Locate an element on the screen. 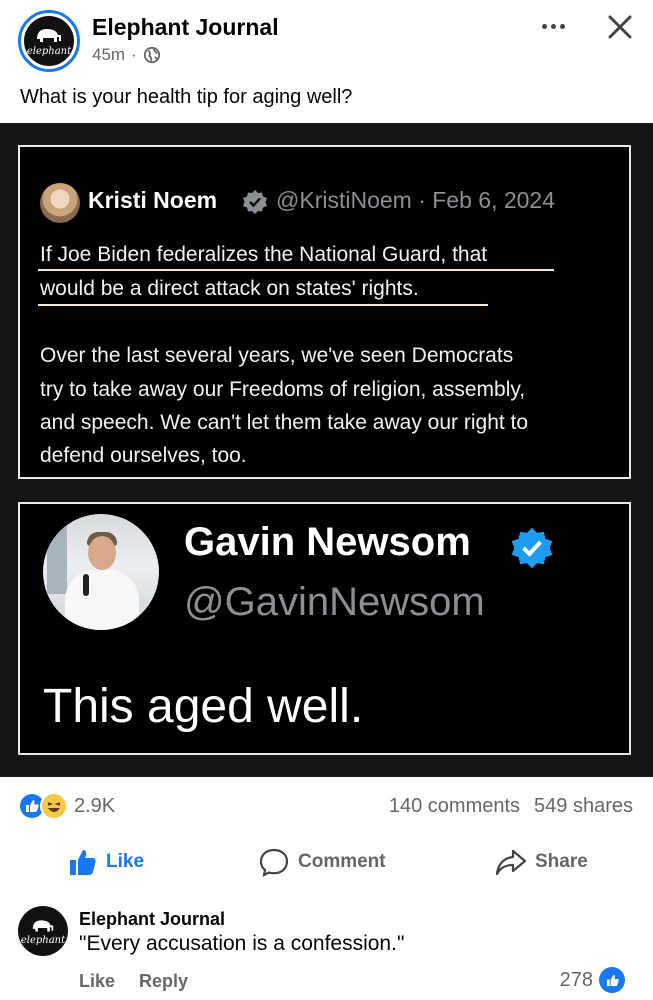  tweet-handle: @GavinNewsom is located at coordinates (334, 602).